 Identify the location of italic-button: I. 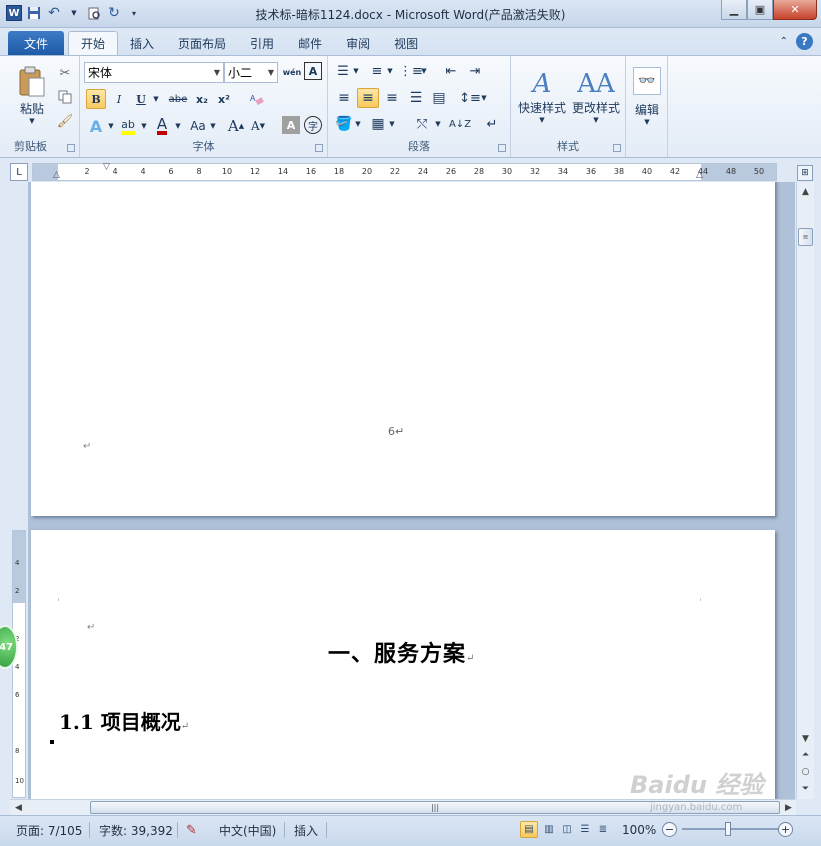
(119, 99).